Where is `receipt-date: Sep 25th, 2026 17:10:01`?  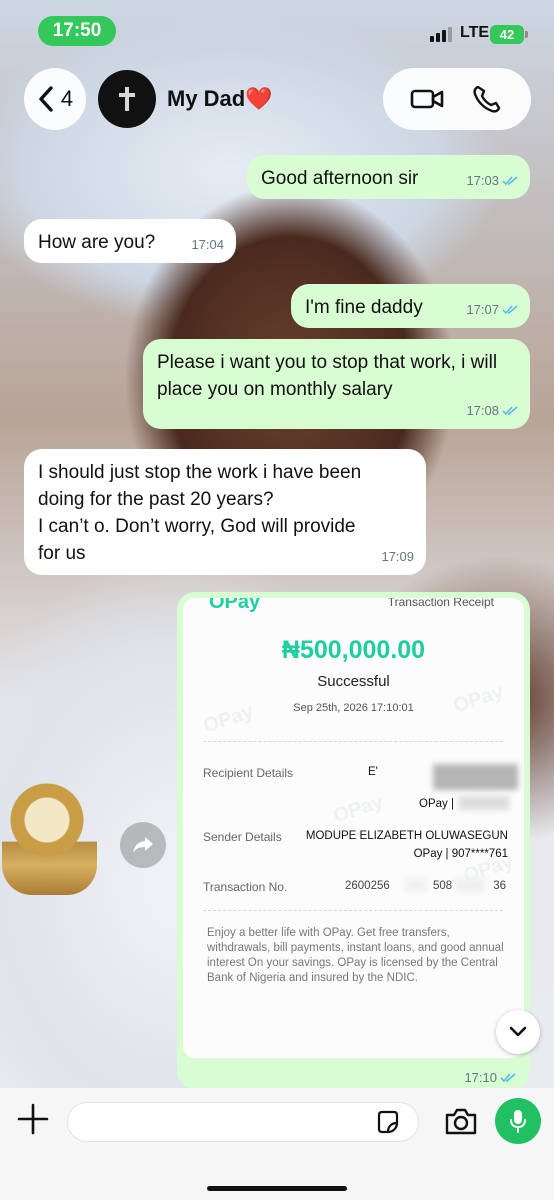
receipt-date: Sep 25th, 2026 17:10:01 is located at coordinates (353, 708).